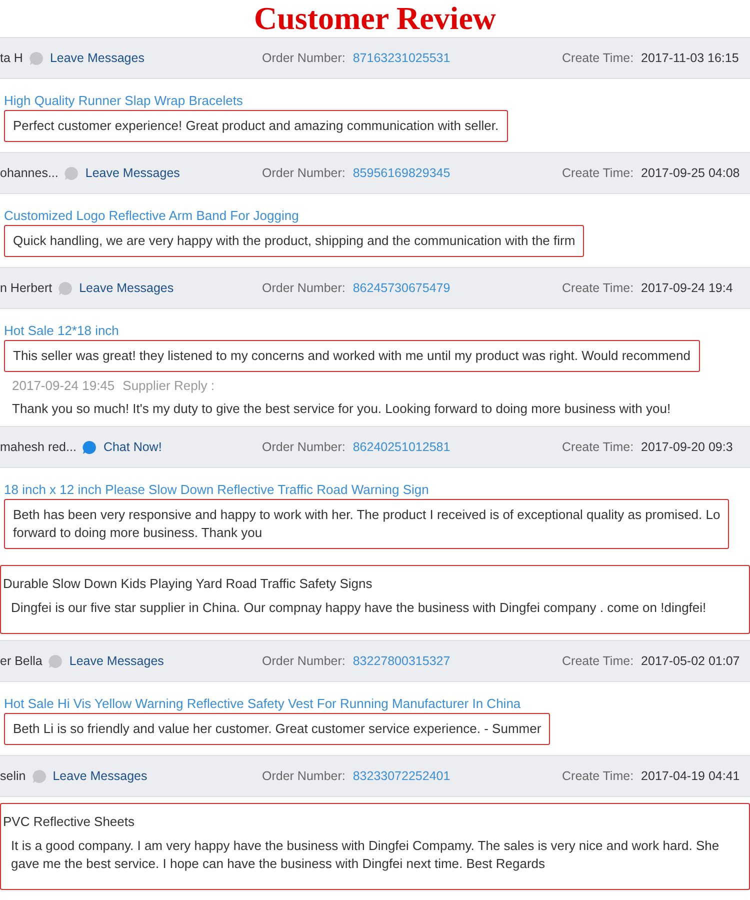 This screenshot has height=900, width=750. I want to click on product-link: Hot Sale Hi Vis Yellow Warning Reflective Safety Vest For Running Manufacturer In China, so click(262, 703).